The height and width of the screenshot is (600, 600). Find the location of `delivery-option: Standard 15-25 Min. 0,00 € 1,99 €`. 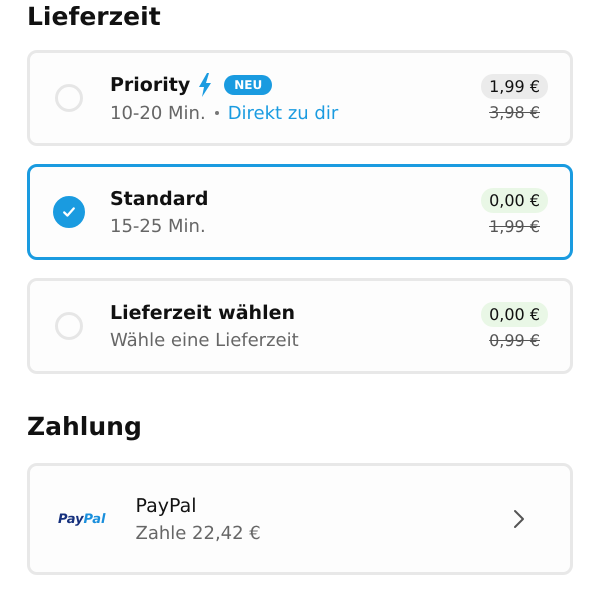

delivery-option: Standard 15-25 Min. 0,00 € 1,99 € is located at coordinates (300, 212).